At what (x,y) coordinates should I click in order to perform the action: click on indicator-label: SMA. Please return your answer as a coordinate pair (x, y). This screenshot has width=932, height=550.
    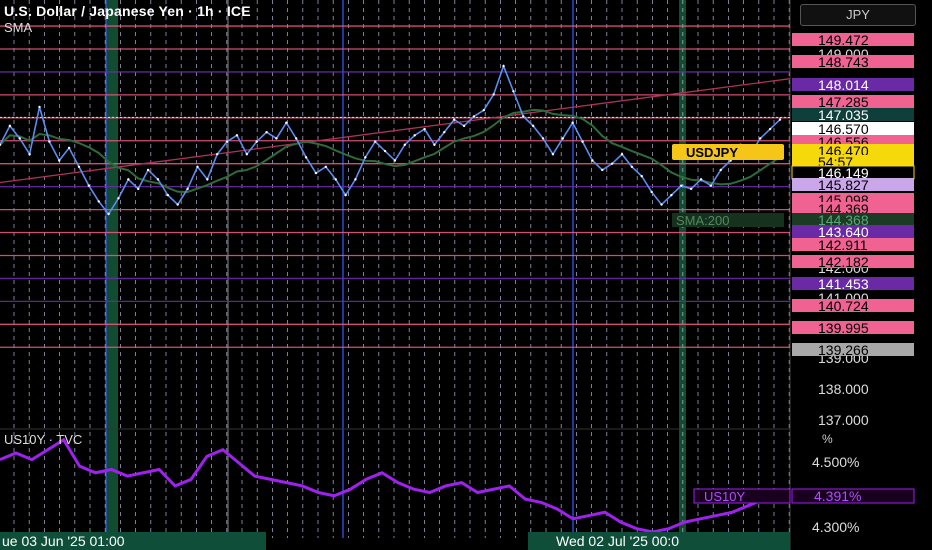
    Looking at the image, I should click on (18, 27).